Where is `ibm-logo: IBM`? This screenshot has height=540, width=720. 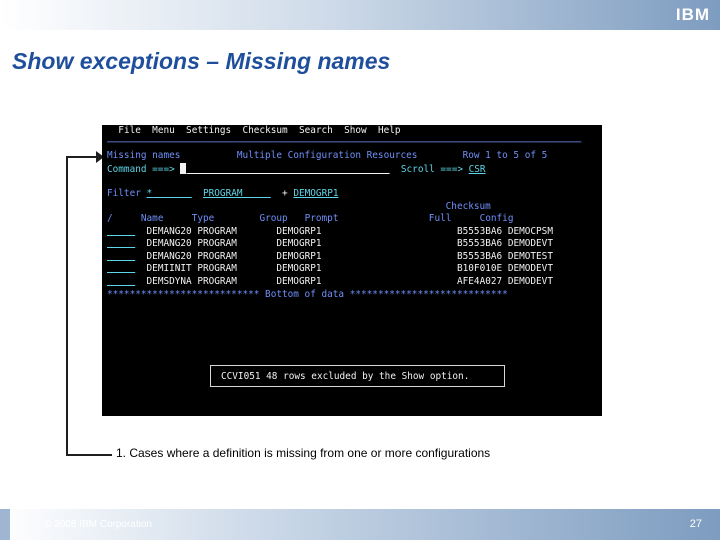 ibm-logo: IBM is located at coordinates (693, 15).